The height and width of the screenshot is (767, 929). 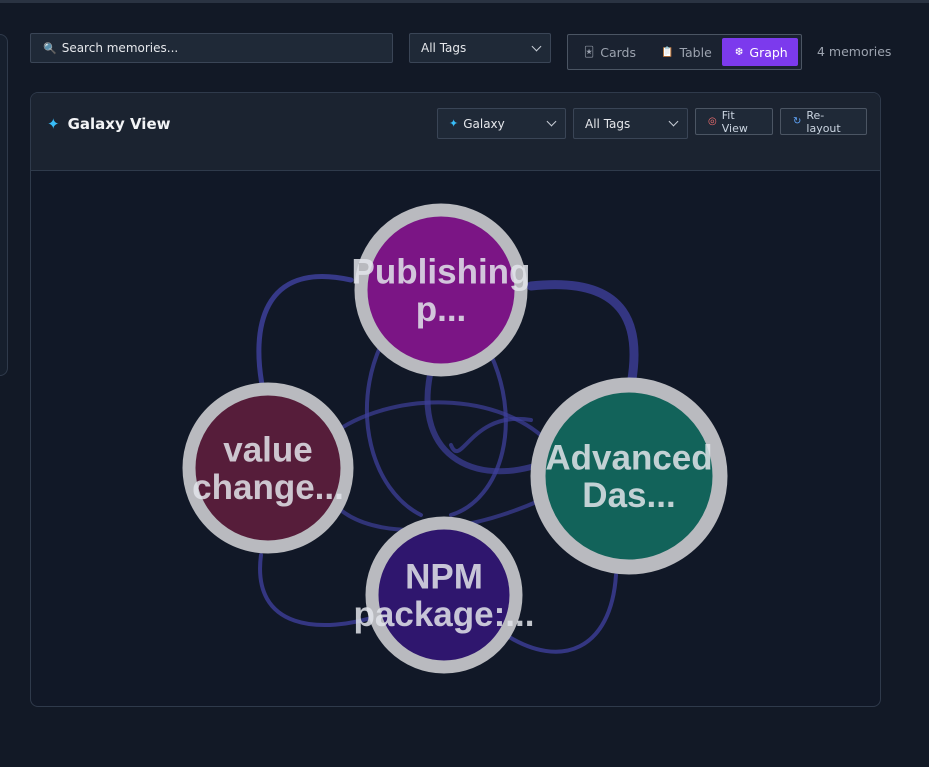 I want to click on memory-count: 4 memories, so click(x=854, y=51).